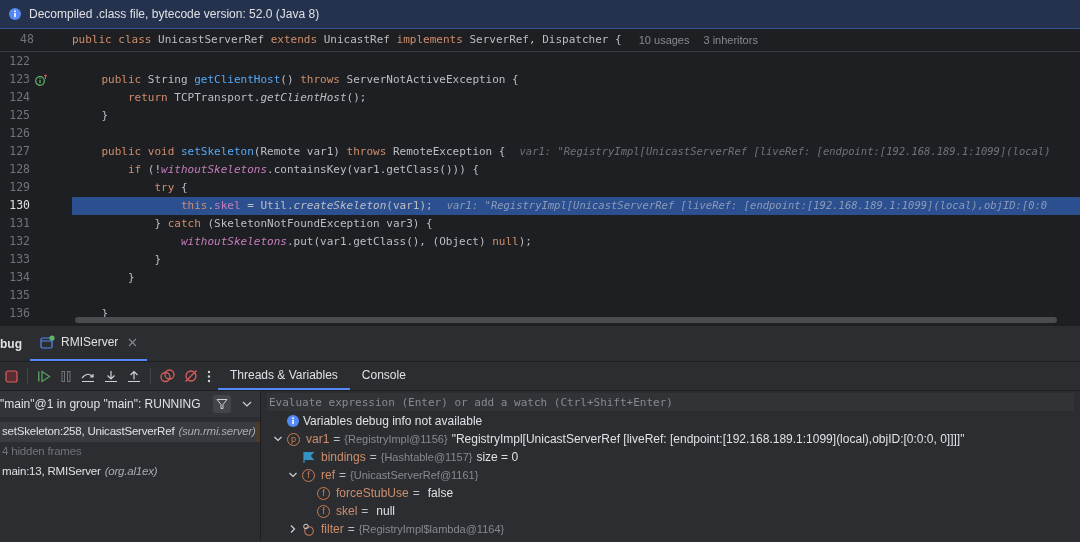 The image size is (1080, 542). Describe the element at coordinates (222, 404) in the screenshot. I see `filter-icon` at that location.